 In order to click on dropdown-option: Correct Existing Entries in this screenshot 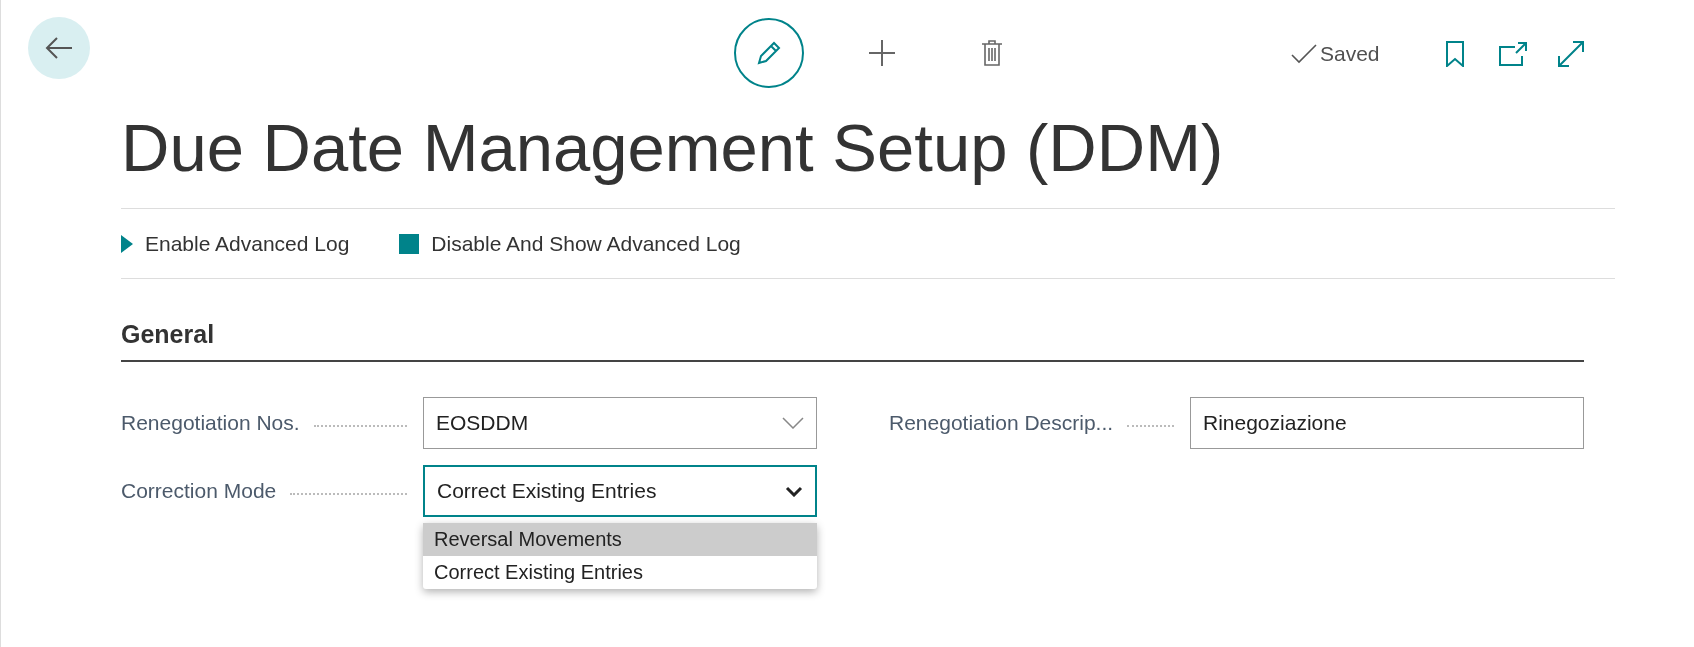, I will do `click(620, 572)`.